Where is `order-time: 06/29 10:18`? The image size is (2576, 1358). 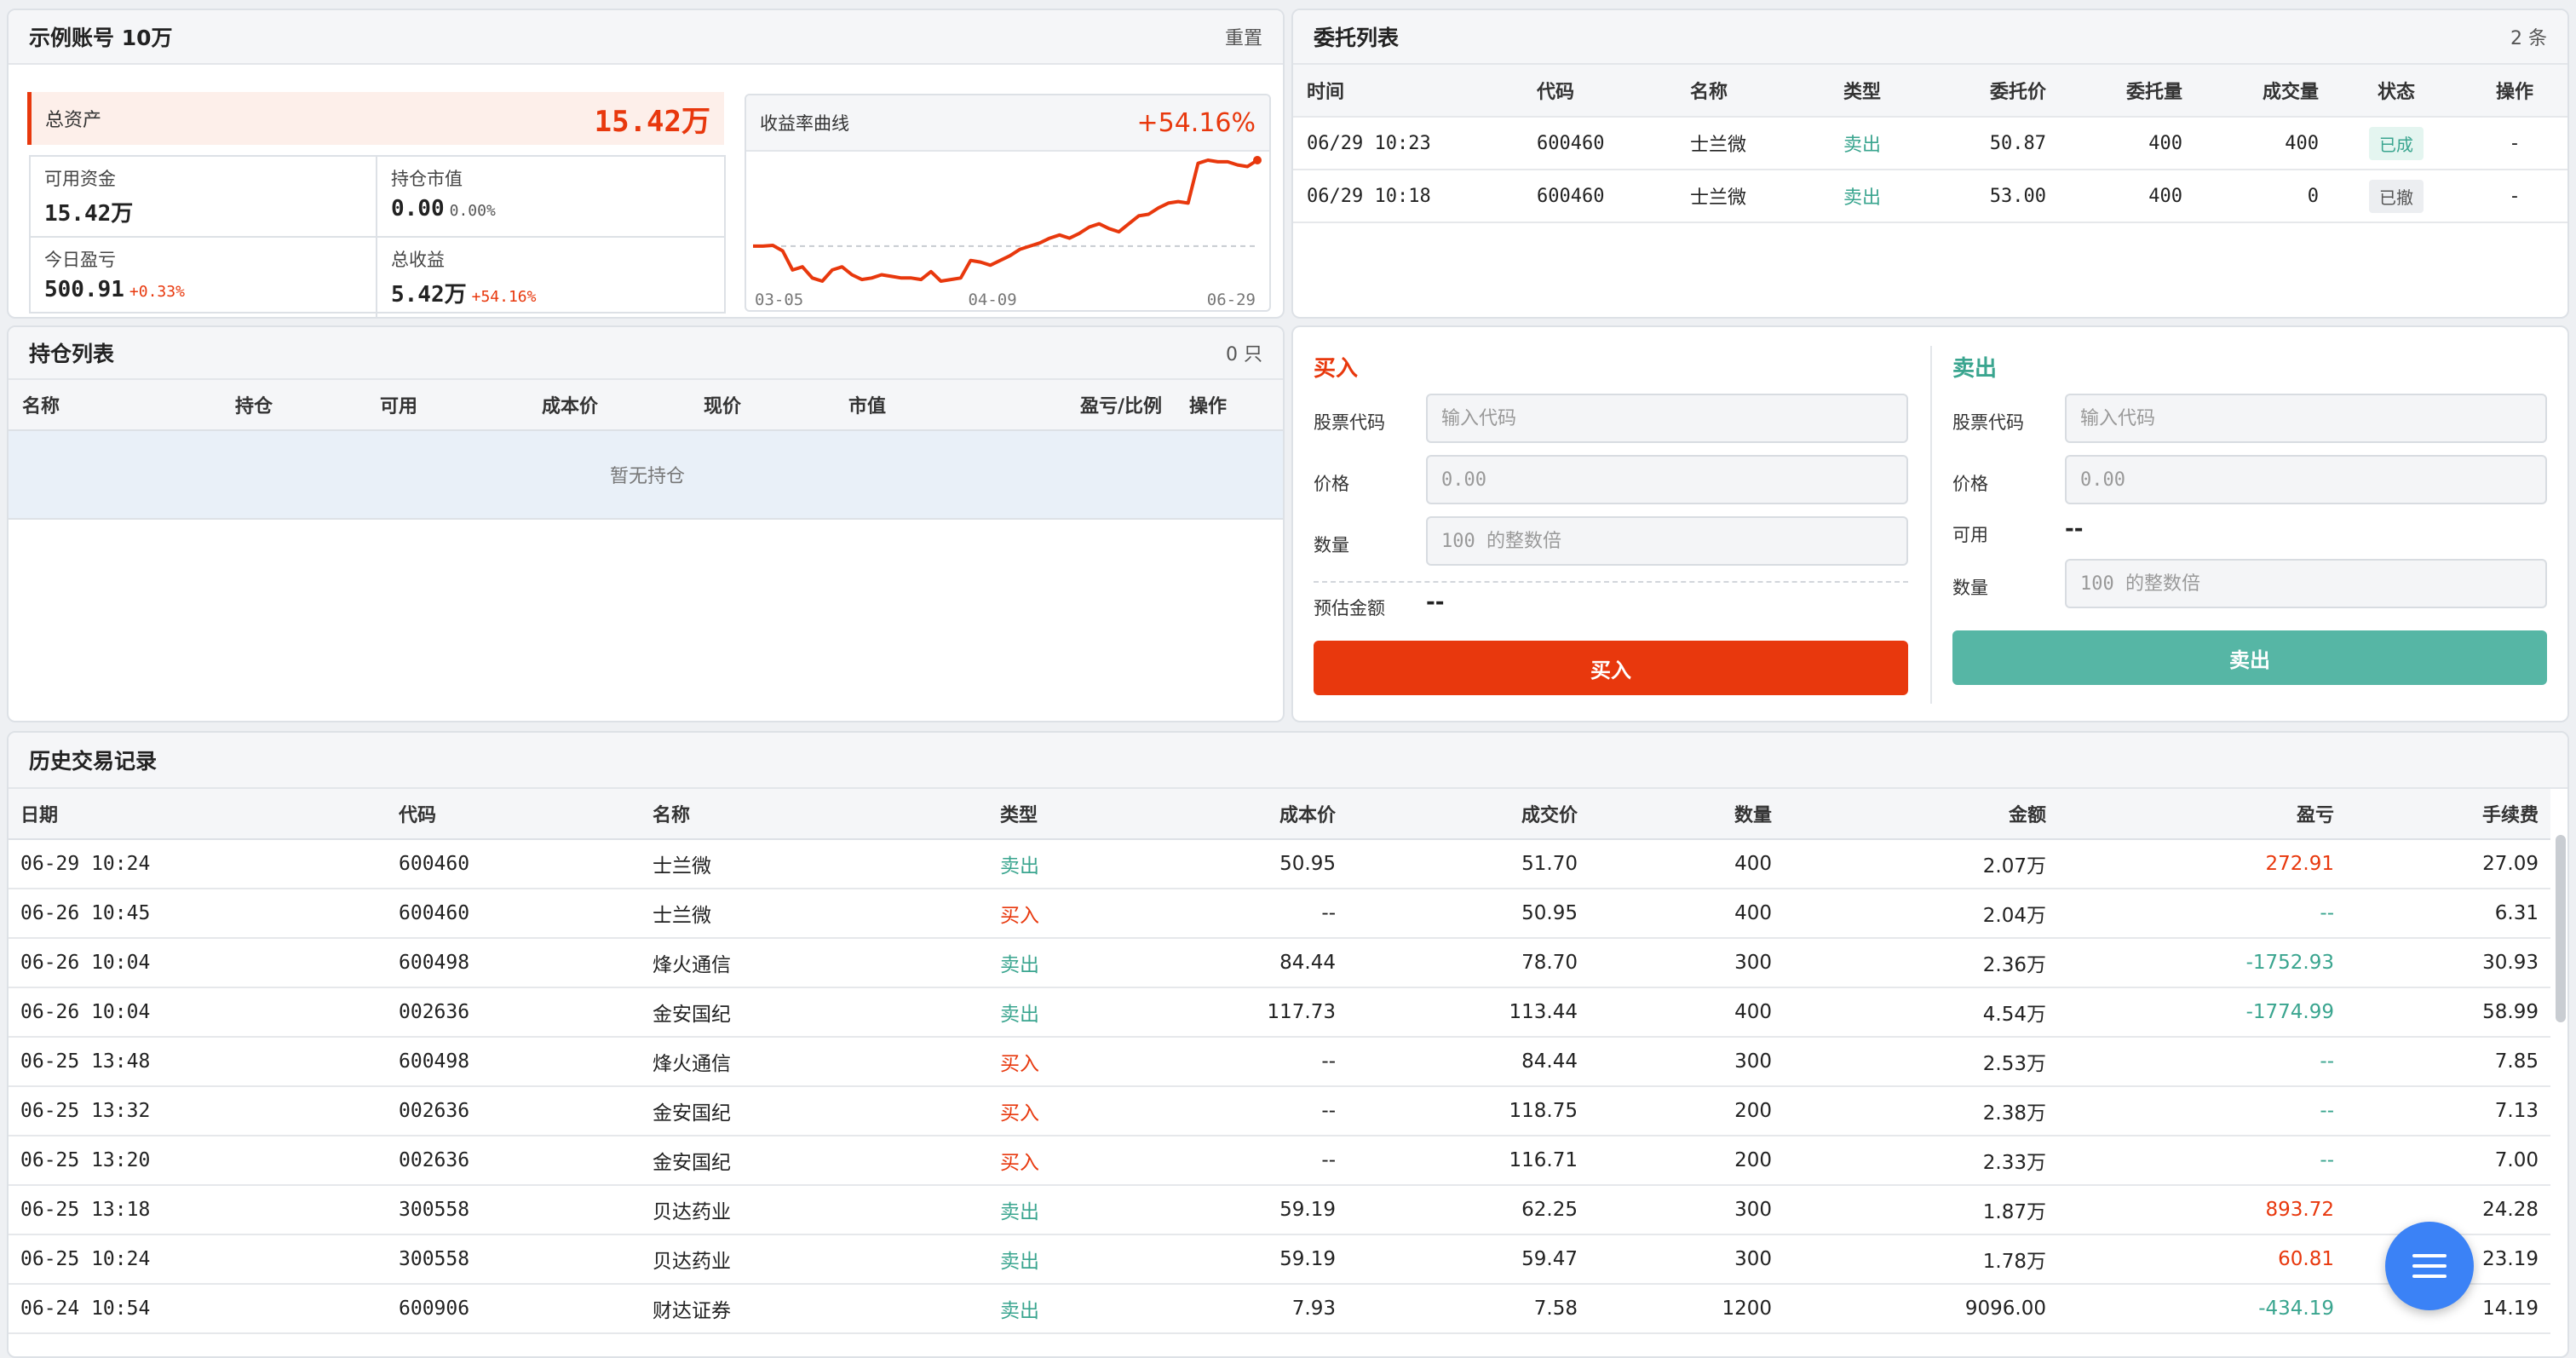 order-time: 06/29 10:18 is located at coordinates (1408, 197).